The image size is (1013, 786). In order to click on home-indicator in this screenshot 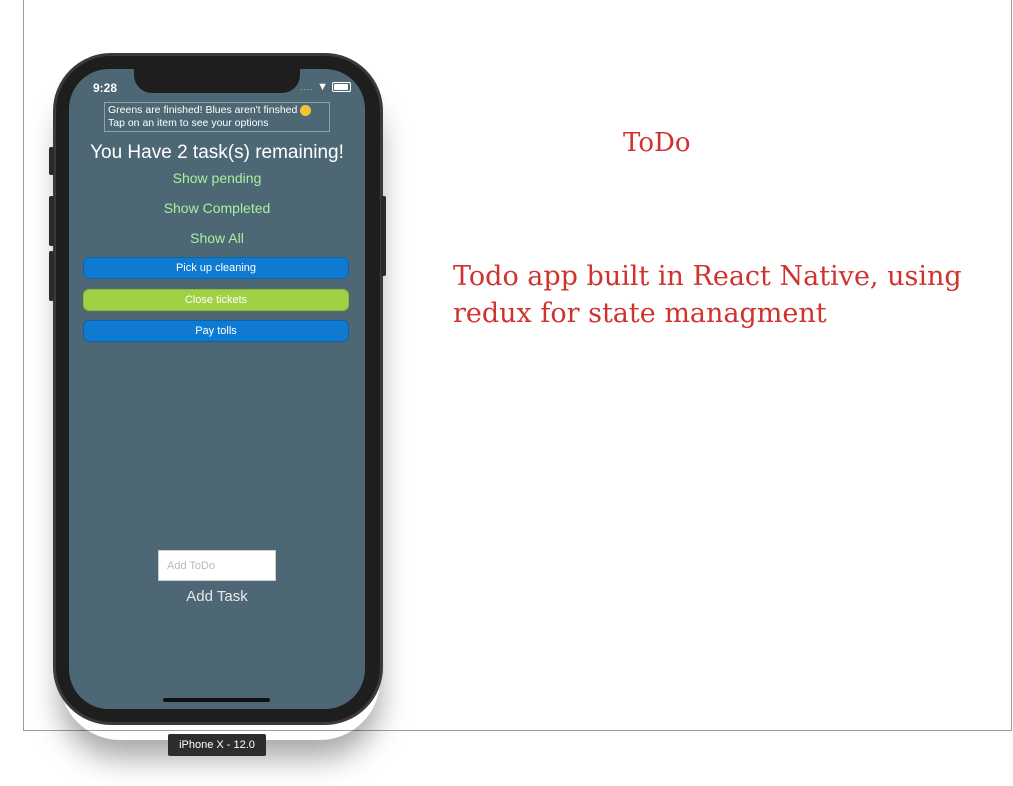, I will do `click(216, 700)`.